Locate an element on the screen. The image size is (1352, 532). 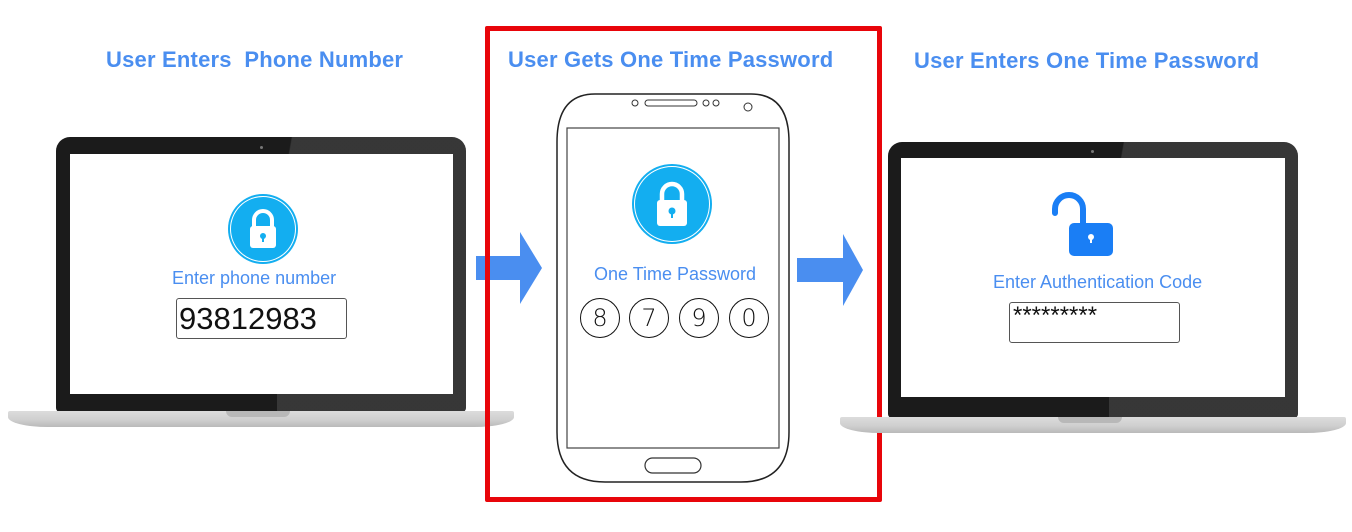
laptop-left-screen: Enter phone number 93812983 is located at coordinates (261, 274).